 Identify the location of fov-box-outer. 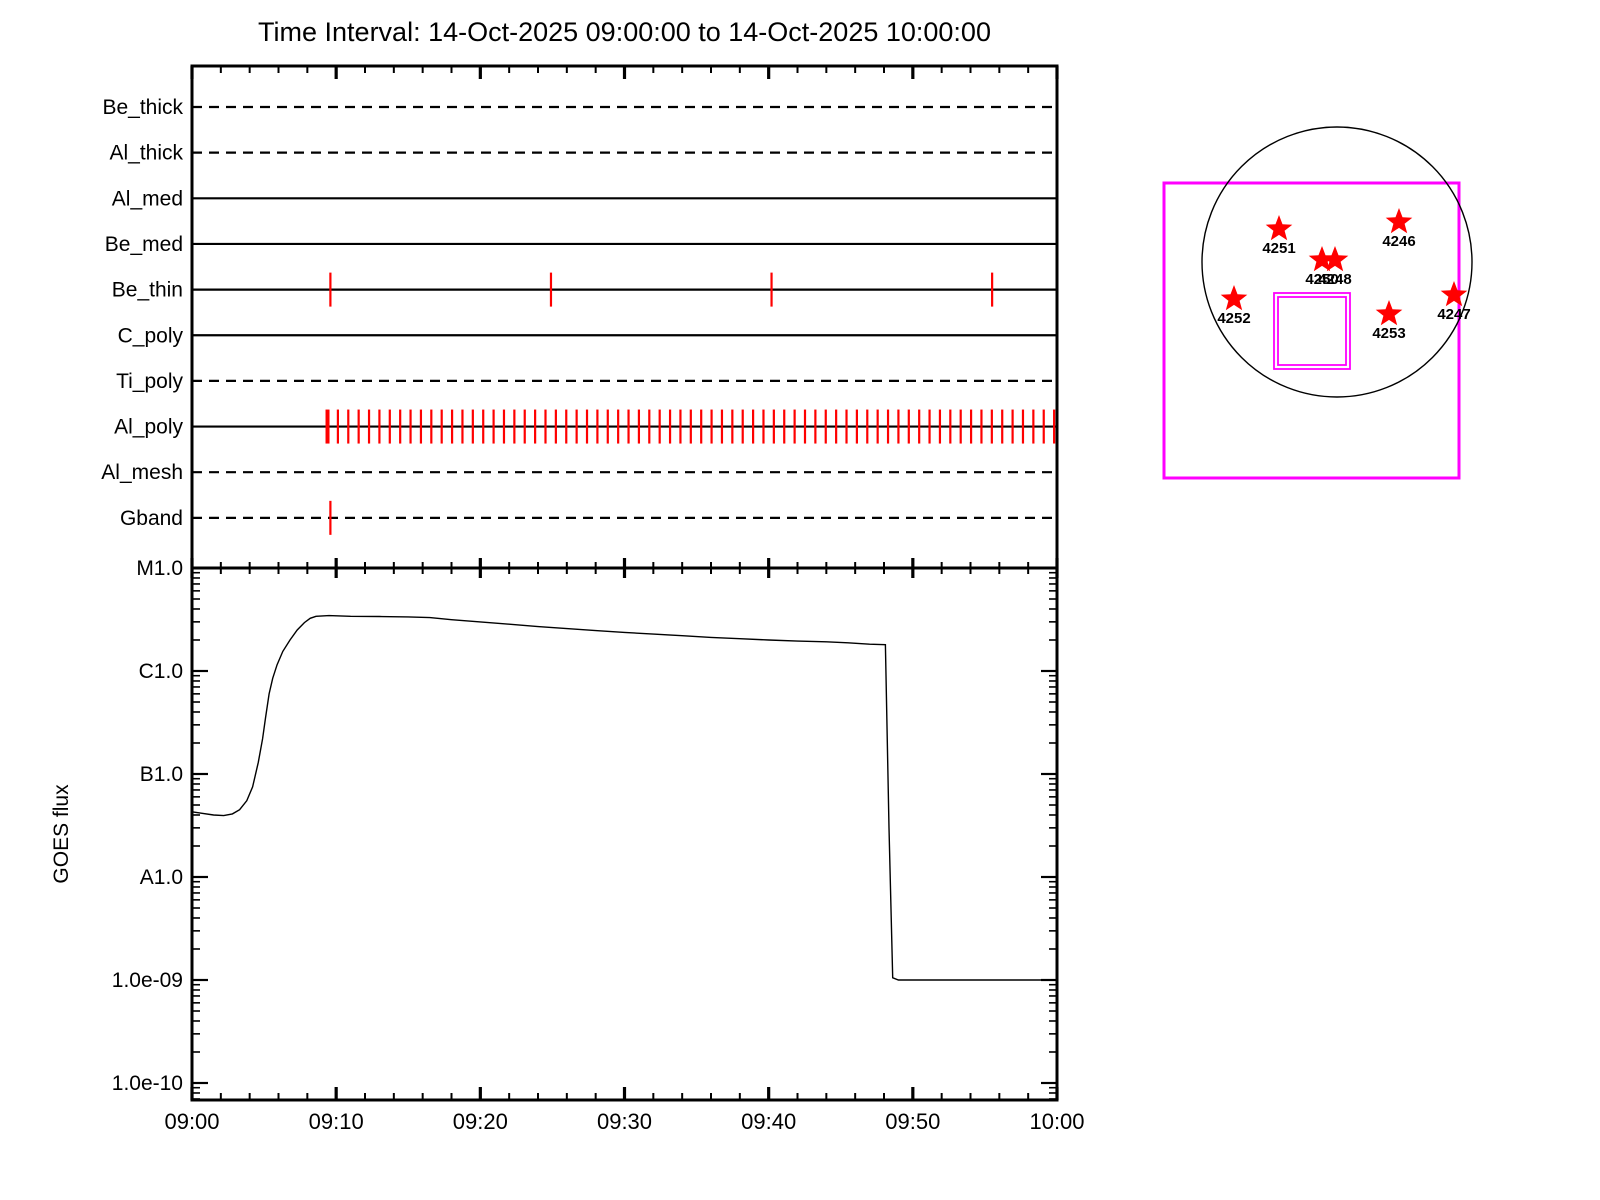
(1311, 330).